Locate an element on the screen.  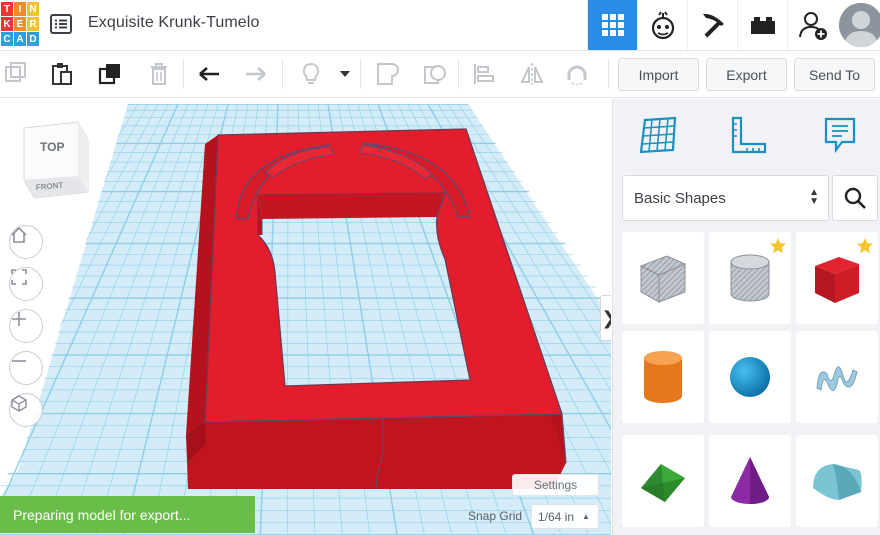
invite-user-button is located at coordinates (812, 25).